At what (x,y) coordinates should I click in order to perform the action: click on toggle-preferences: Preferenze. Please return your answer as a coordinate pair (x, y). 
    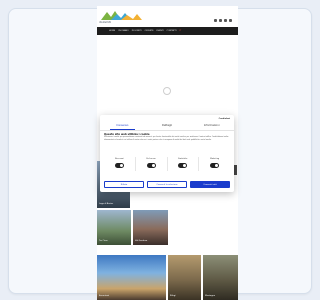
    Looking at the image, I should click on (152, 164).